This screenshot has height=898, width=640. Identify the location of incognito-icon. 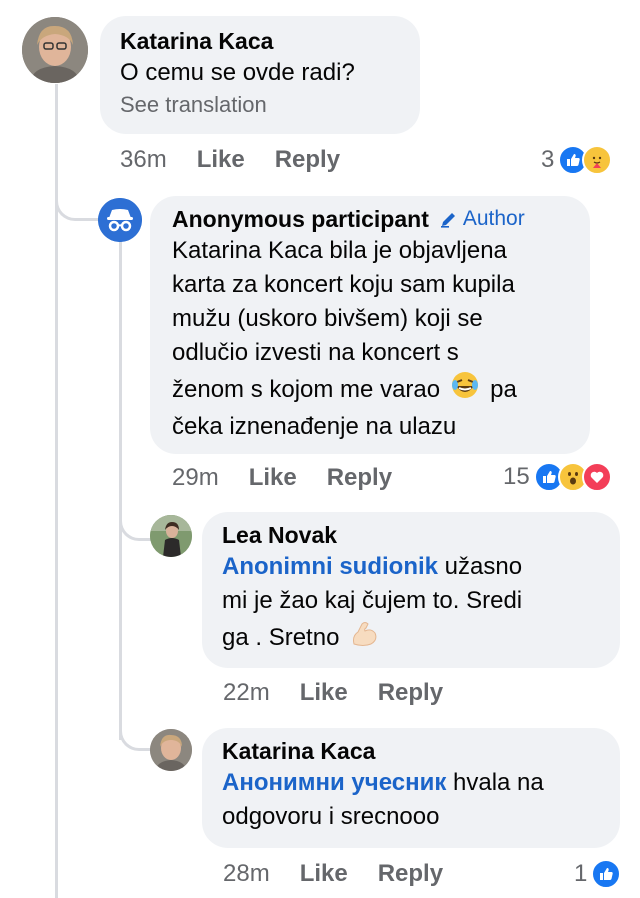
(120, 220).